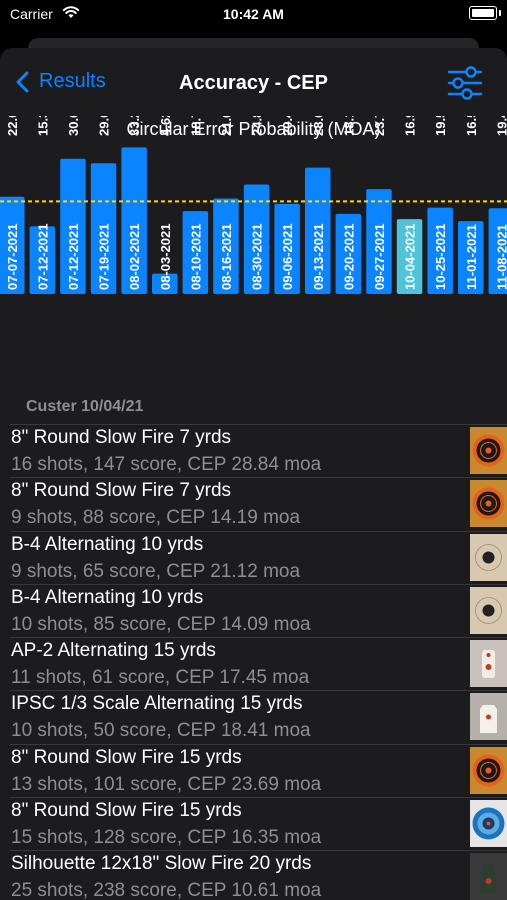 Image resolution: width=507 pixels, height=900 pixels. I want to click on row-title: AP-2 Alternating 15 yrds, so click(113, 651).